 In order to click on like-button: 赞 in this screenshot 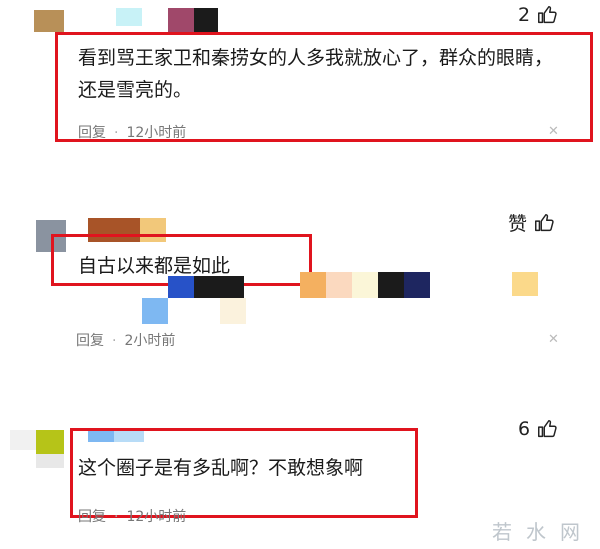, I will do `click(531, 222)`.